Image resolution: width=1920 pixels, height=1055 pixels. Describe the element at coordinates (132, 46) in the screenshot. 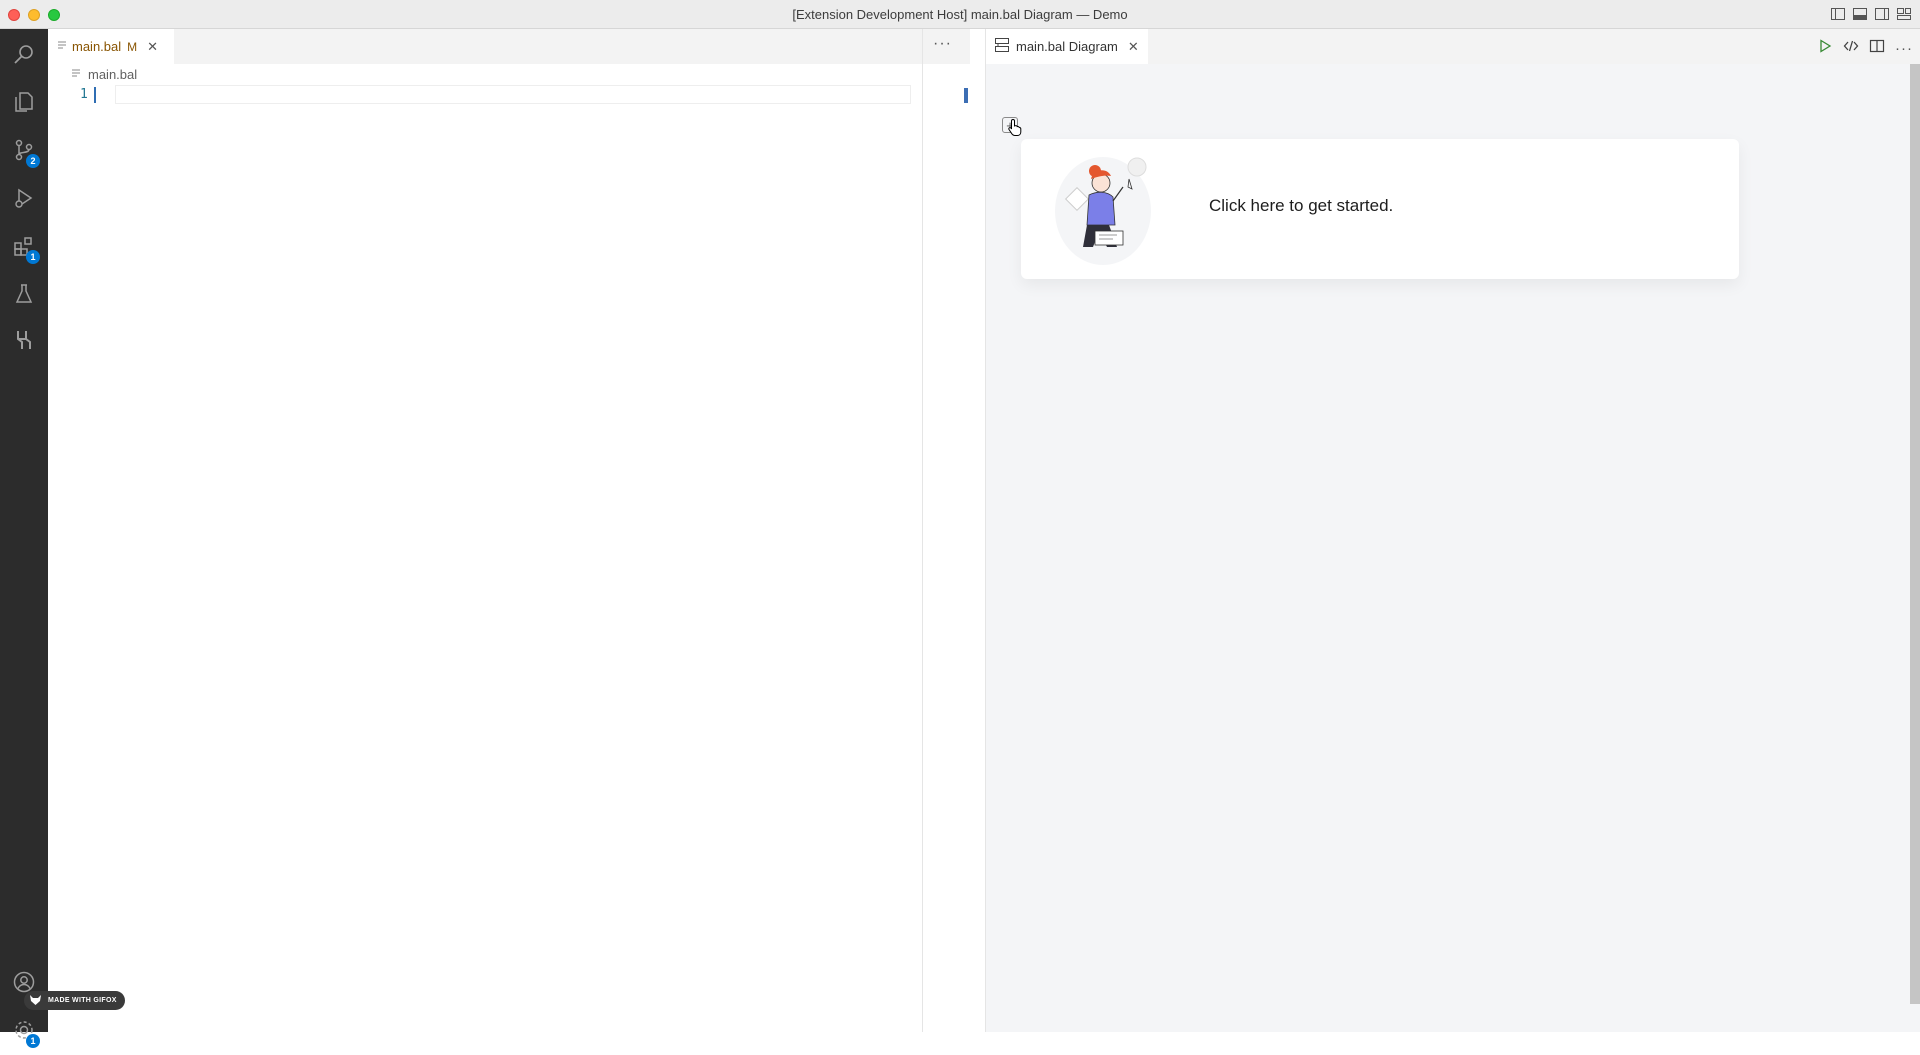

I see `modified-indicator: M` at that location.